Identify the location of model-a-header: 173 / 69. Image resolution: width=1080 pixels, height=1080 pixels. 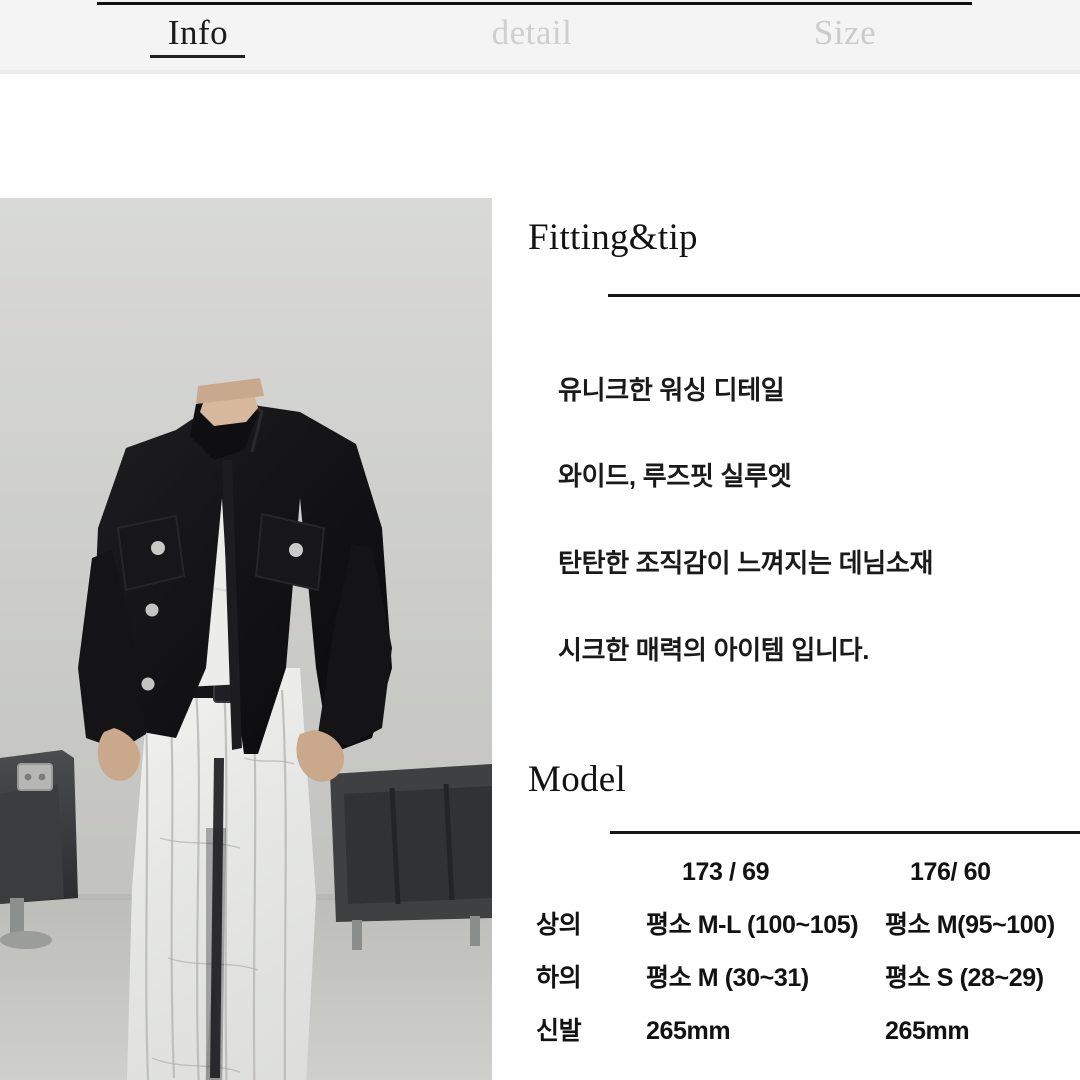
(726, 872).